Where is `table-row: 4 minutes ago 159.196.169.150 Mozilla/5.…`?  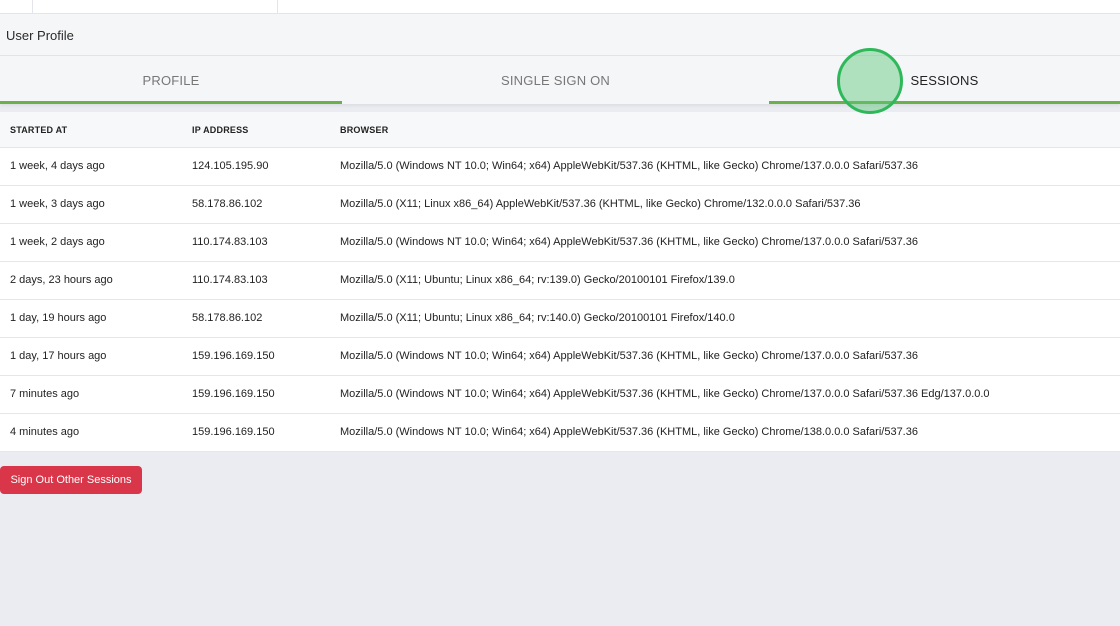 table-row: 4 minutes ago 159.196.169.150 Mozilla/5.… is located at coordinates (560, 433).